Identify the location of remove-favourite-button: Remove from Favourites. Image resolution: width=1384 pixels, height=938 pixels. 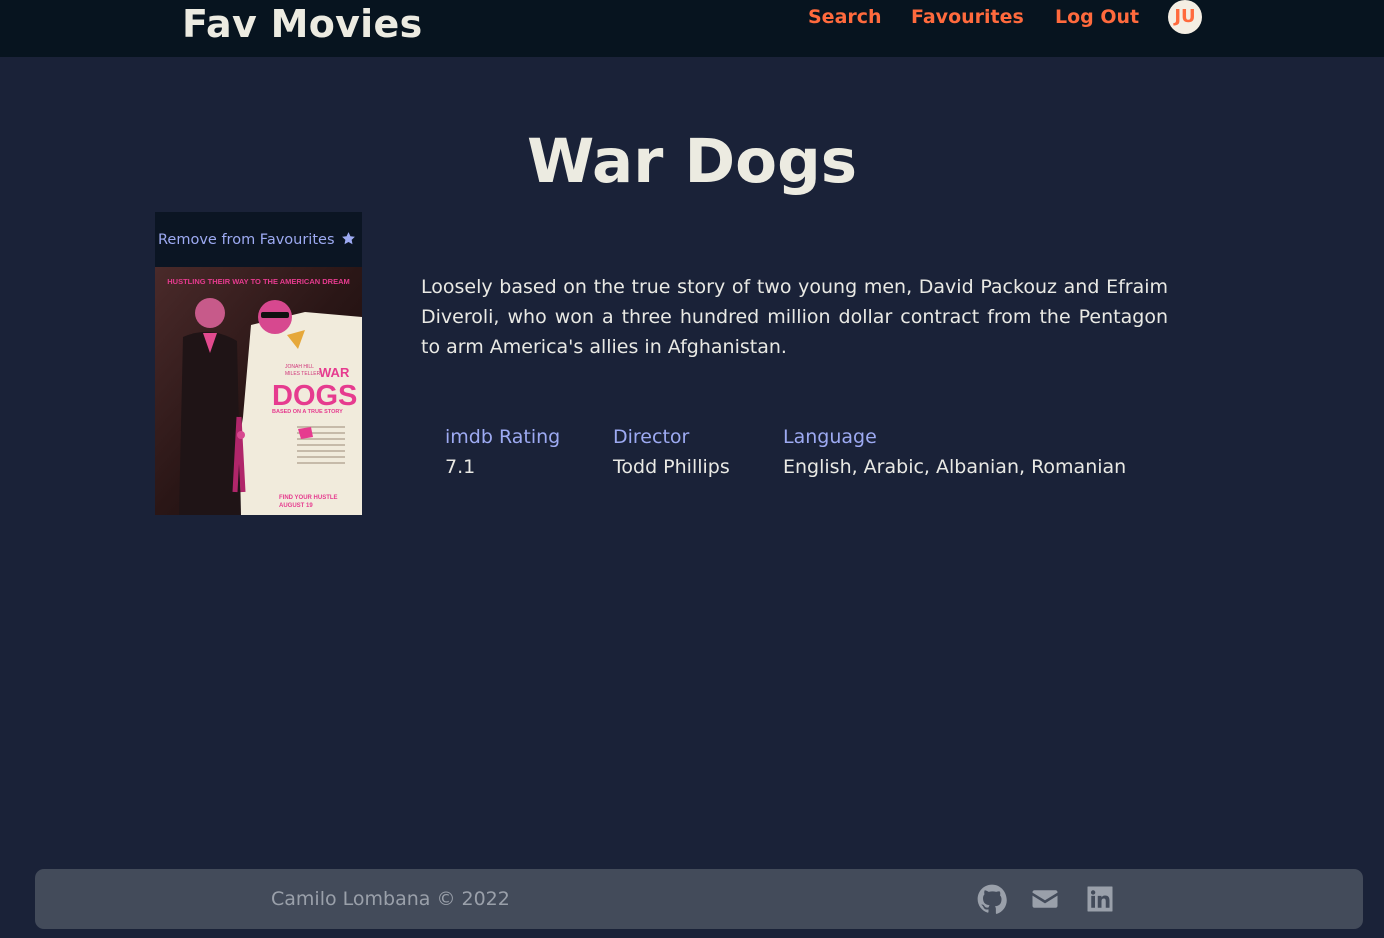
(257, 241).